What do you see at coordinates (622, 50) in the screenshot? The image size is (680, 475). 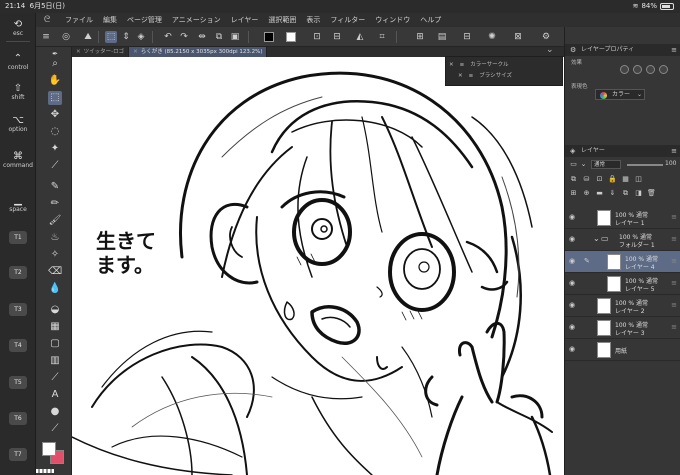 I see `layer-property-header: ⚙ レイヤープロパティ ≡` at bounding box center [622, 50].